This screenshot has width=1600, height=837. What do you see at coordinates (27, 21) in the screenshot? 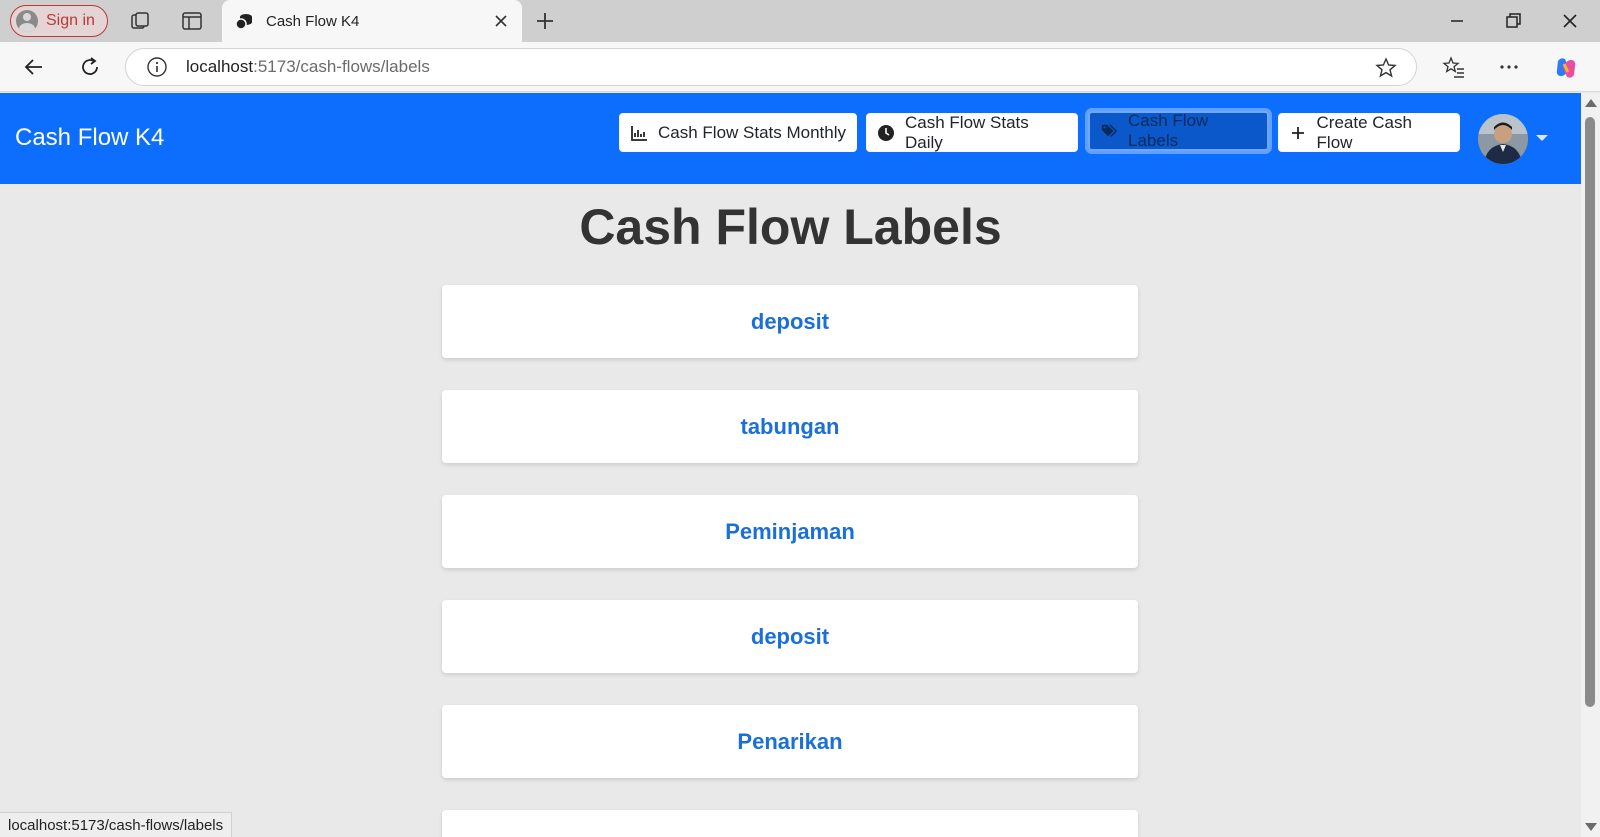
I see `profile-placeholder-icon` at bounding box center [27, 21].